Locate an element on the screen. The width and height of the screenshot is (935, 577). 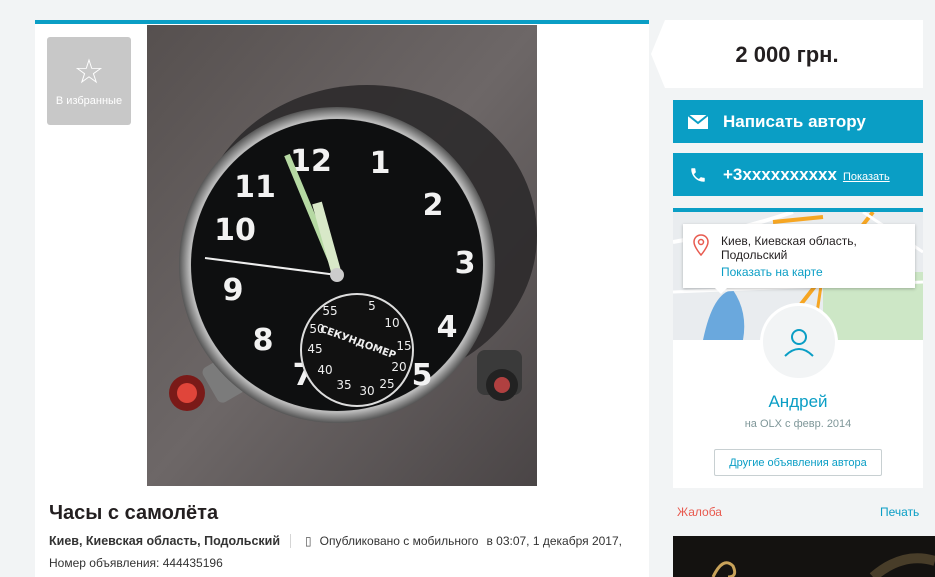
svg-text: 25 is located at coordinates (386, 384).